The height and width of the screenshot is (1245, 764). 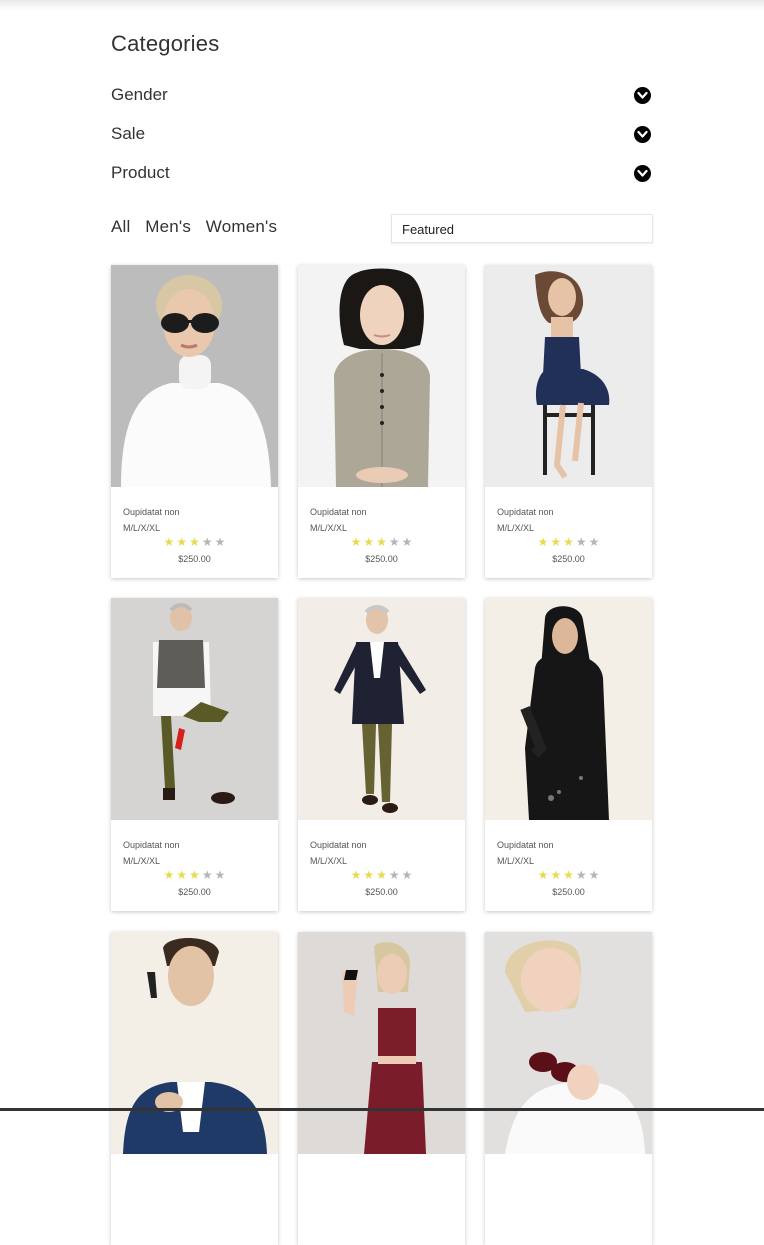 What do you see at coordinates (140, 172) in the screenshot?
I see `category-label: Product` at bounding box center [140, 172].